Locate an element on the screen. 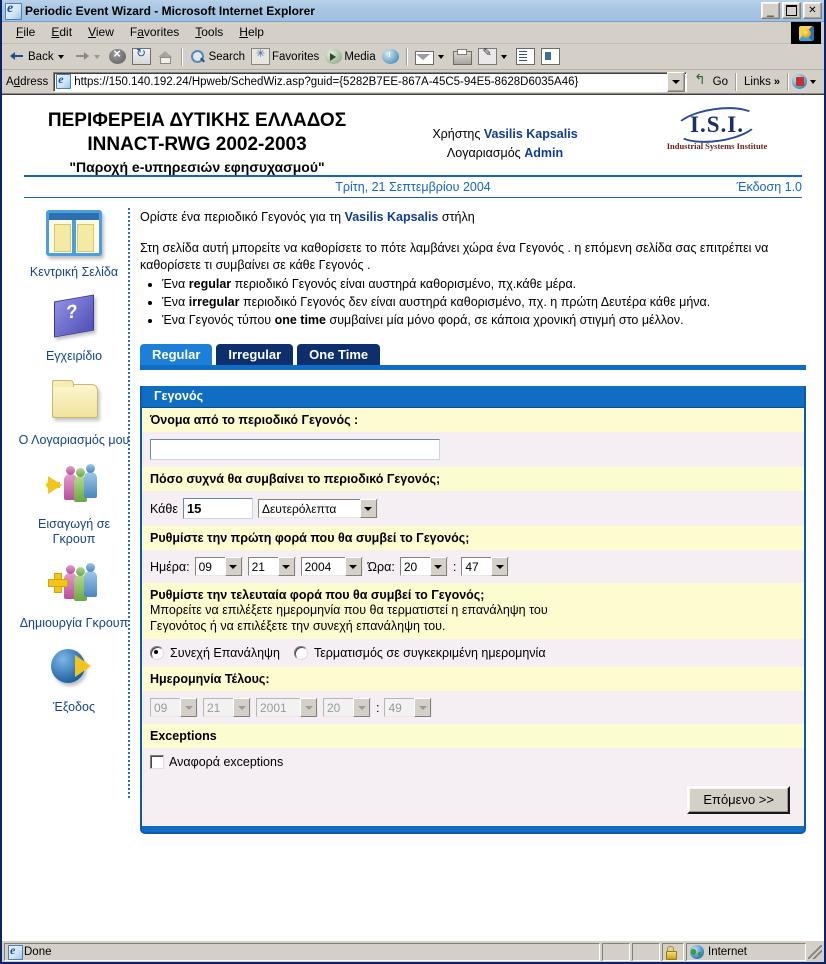 This screenshot has height=964, width=826. create-group-icon is located at coordinates (74, 587).